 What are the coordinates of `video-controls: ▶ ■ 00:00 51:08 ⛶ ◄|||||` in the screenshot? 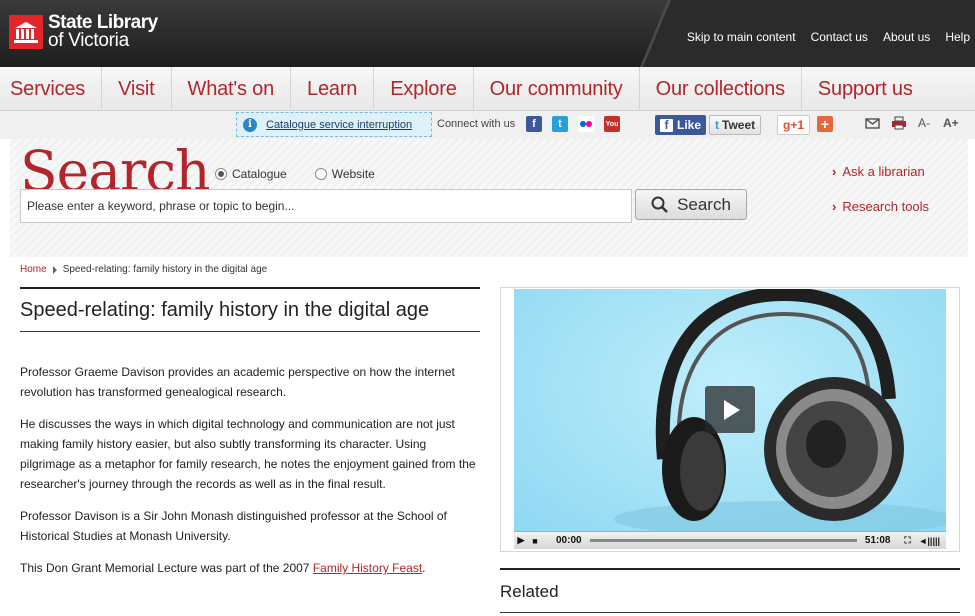 It's located at (730, 540).